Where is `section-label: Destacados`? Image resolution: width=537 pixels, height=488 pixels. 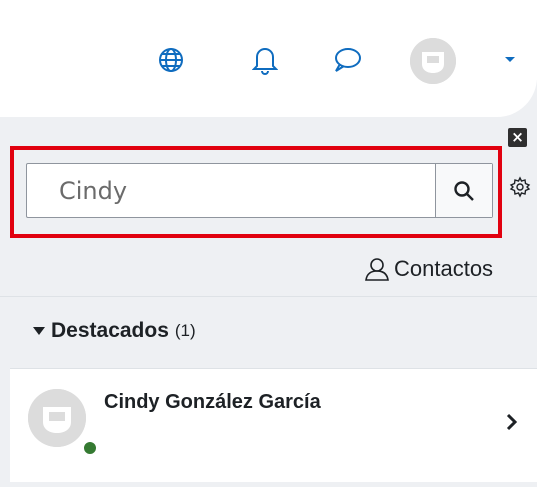
section-label: Destacados is located at coordinates (110, 330).